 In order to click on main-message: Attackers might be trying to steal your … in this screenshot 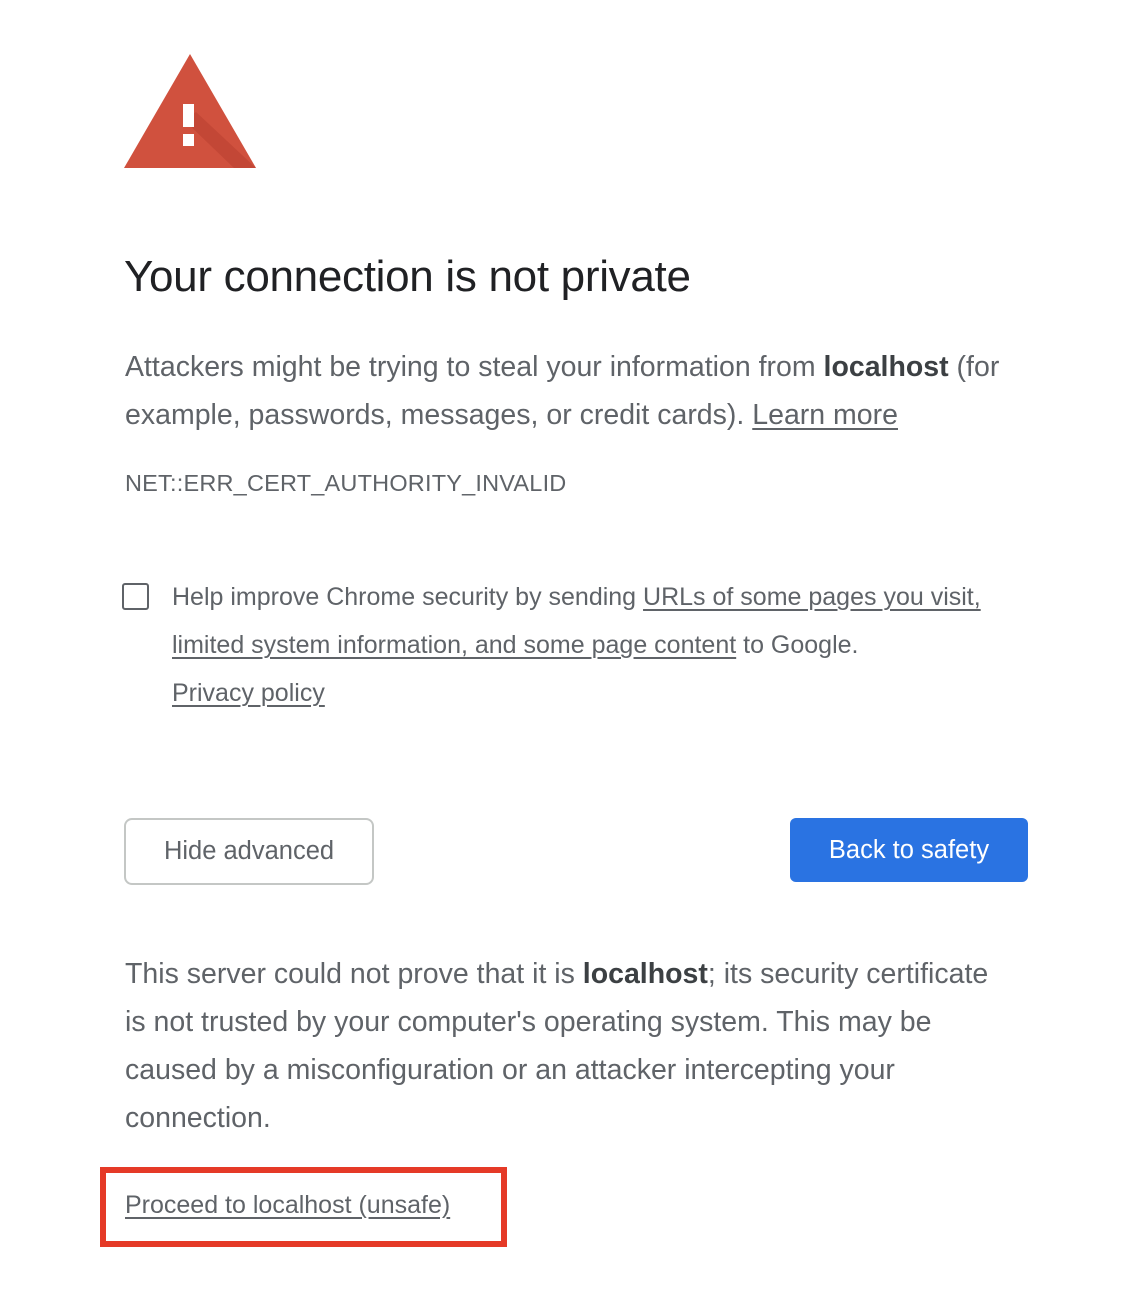, I will do `click(585, 391)`.